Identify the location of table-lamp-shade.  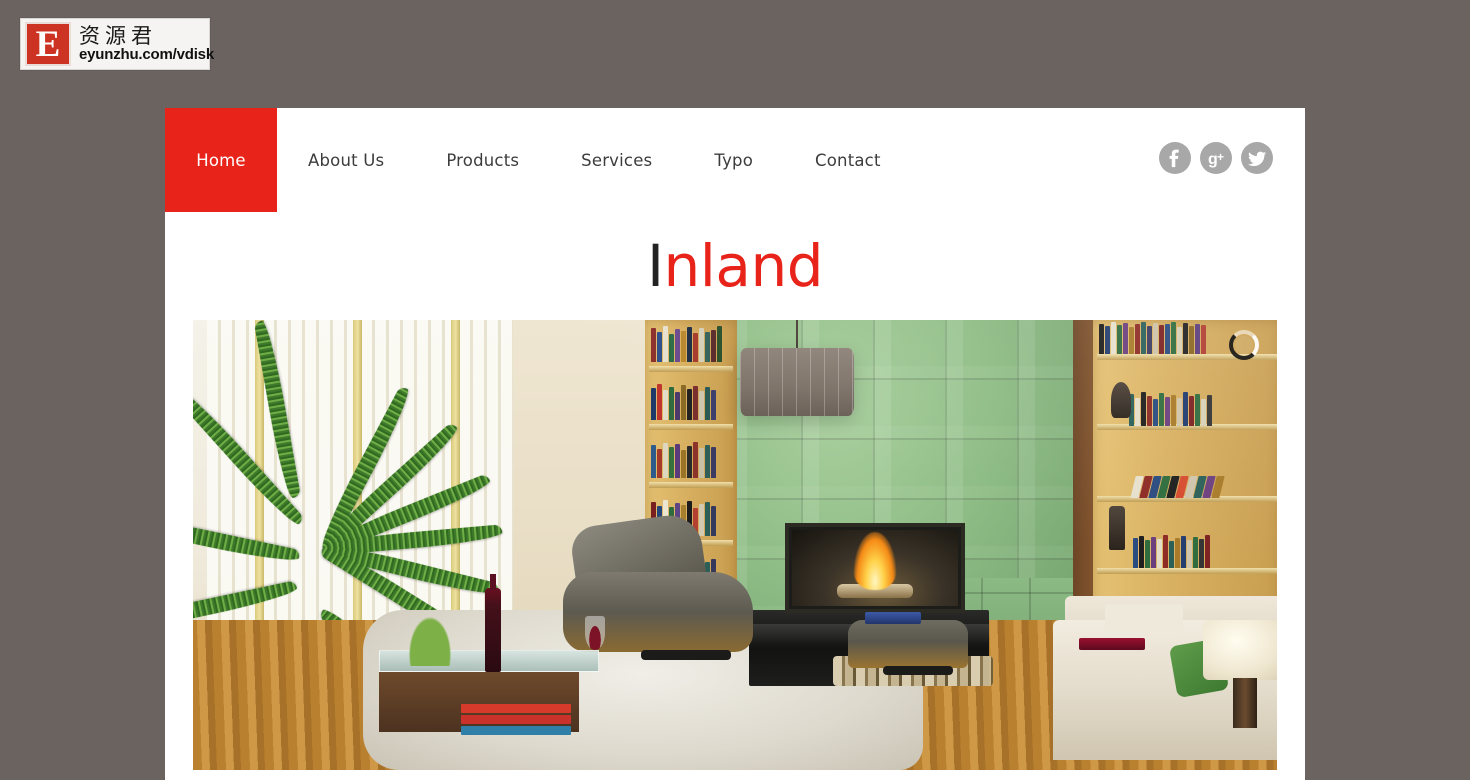
(1240, 650).